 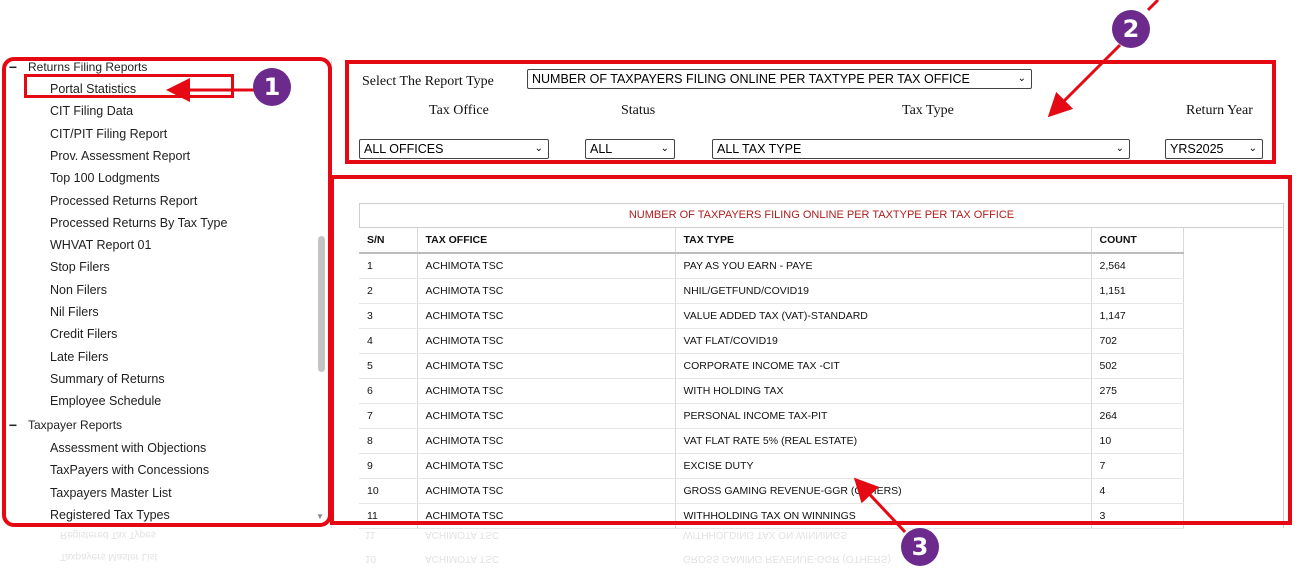 I want to click on reflected-row: 11, so click(x=370, y=534).